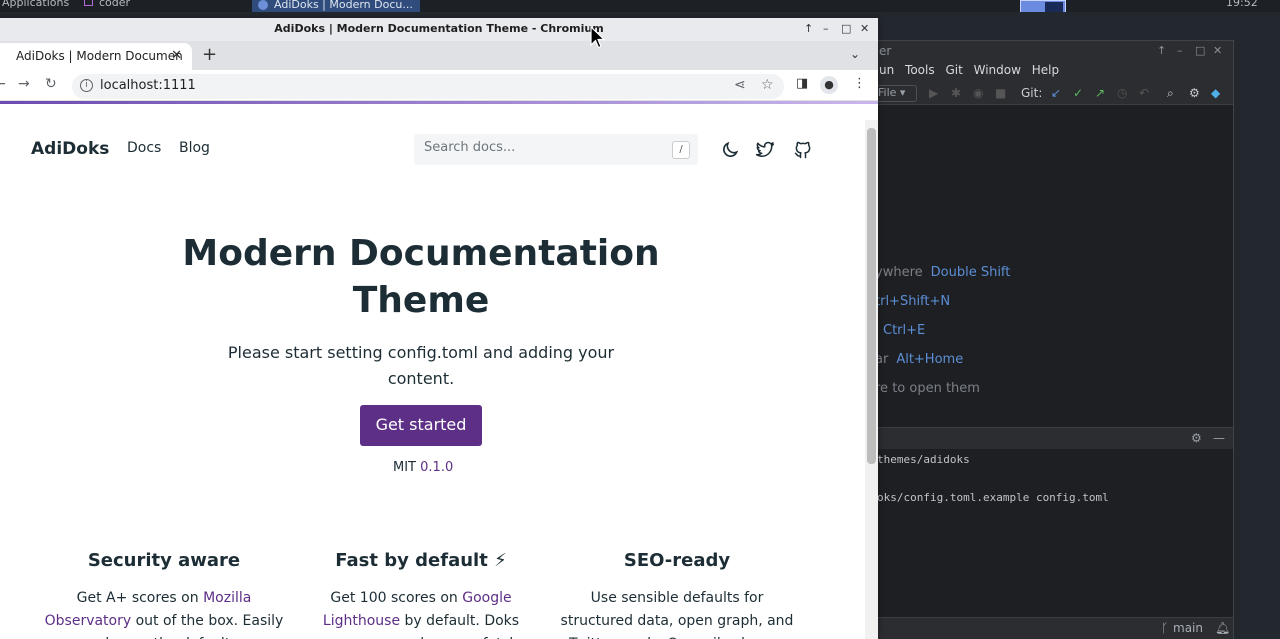 Image resolution: width=1280 pixels, height=639 pixels. What do you see at coordinates (115, 4) in the screenshot?
I see `taskbar-coder-label: coder` at bounding box center [115, 4].